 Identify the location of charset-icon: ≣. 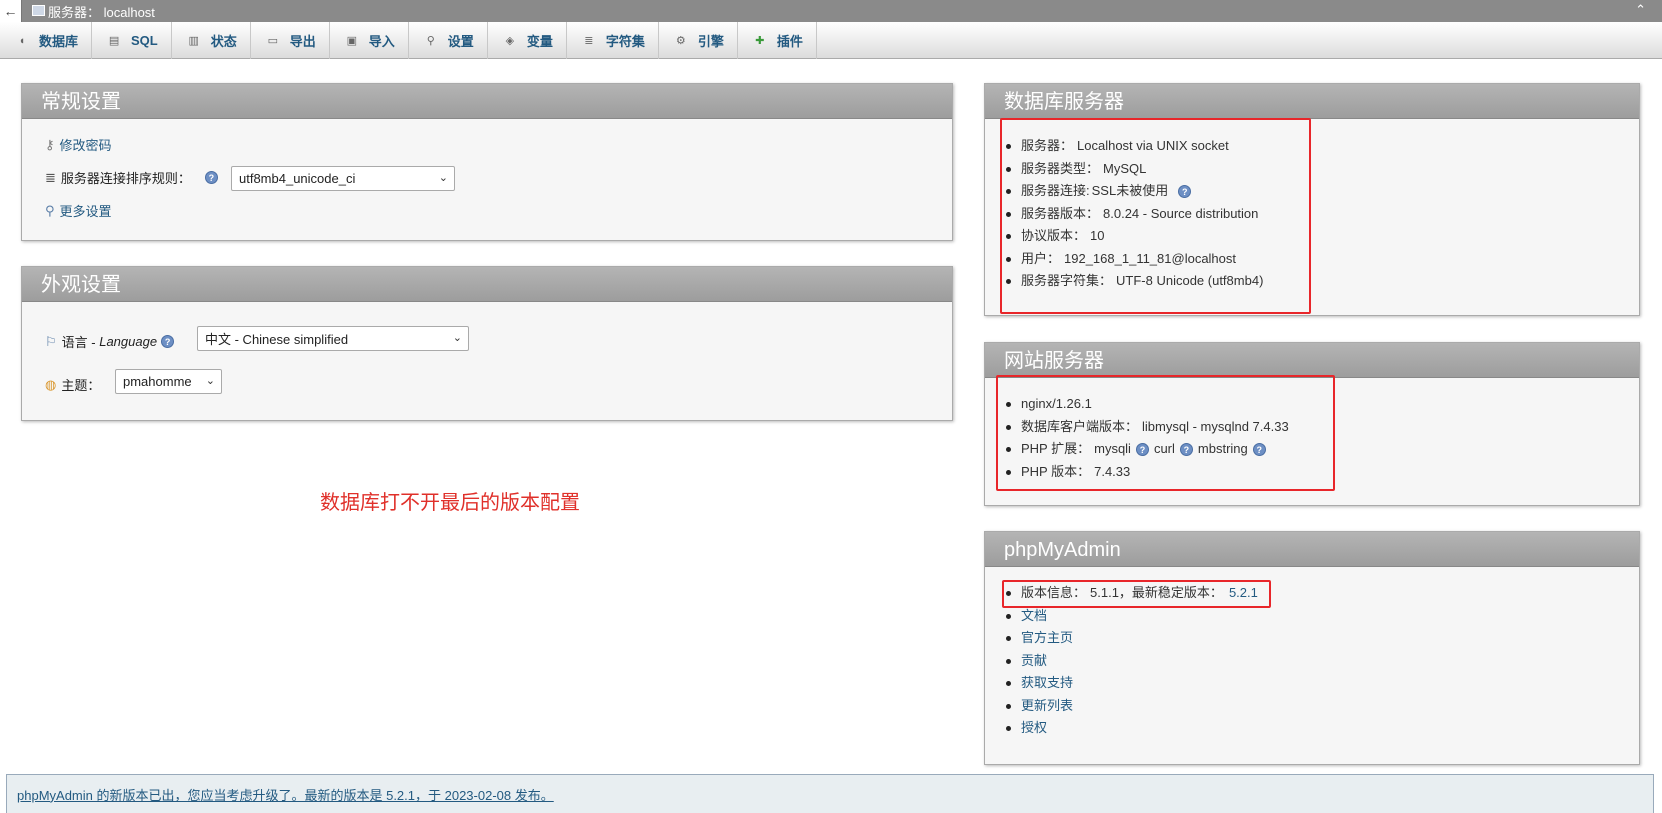
(589, 41).